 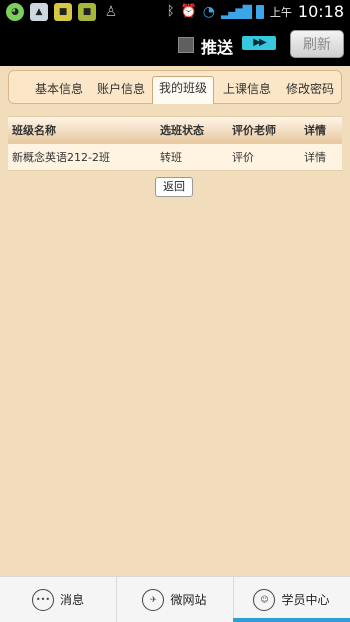 What do you see at coordinates (315, 157) in the screenshot?
I see `details-link: 详情` at bounding box center [315, 157].